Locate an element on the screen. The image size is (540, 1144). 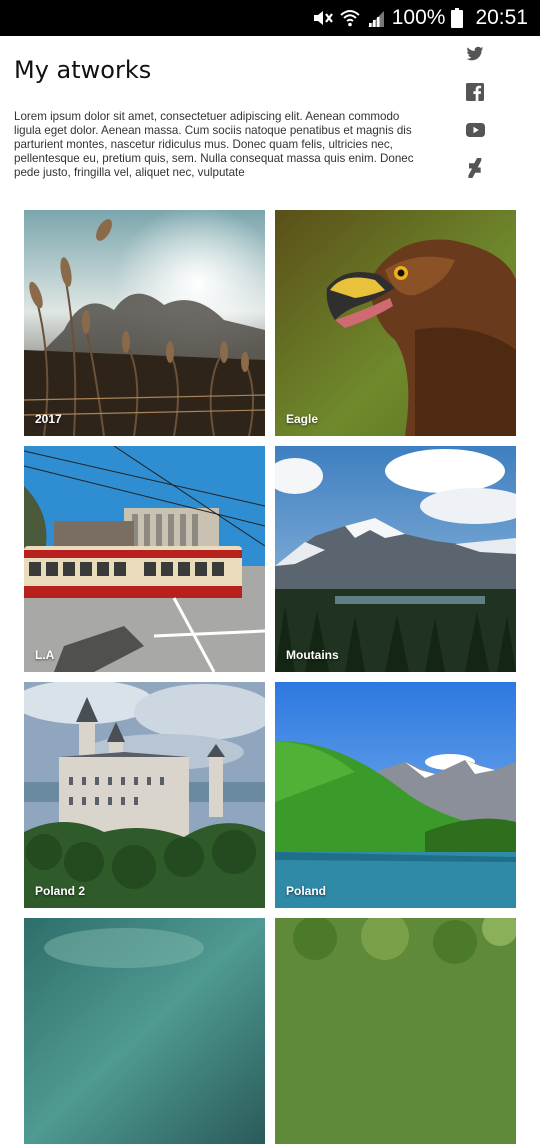
facebook-link is located at coordinates (475, 92).